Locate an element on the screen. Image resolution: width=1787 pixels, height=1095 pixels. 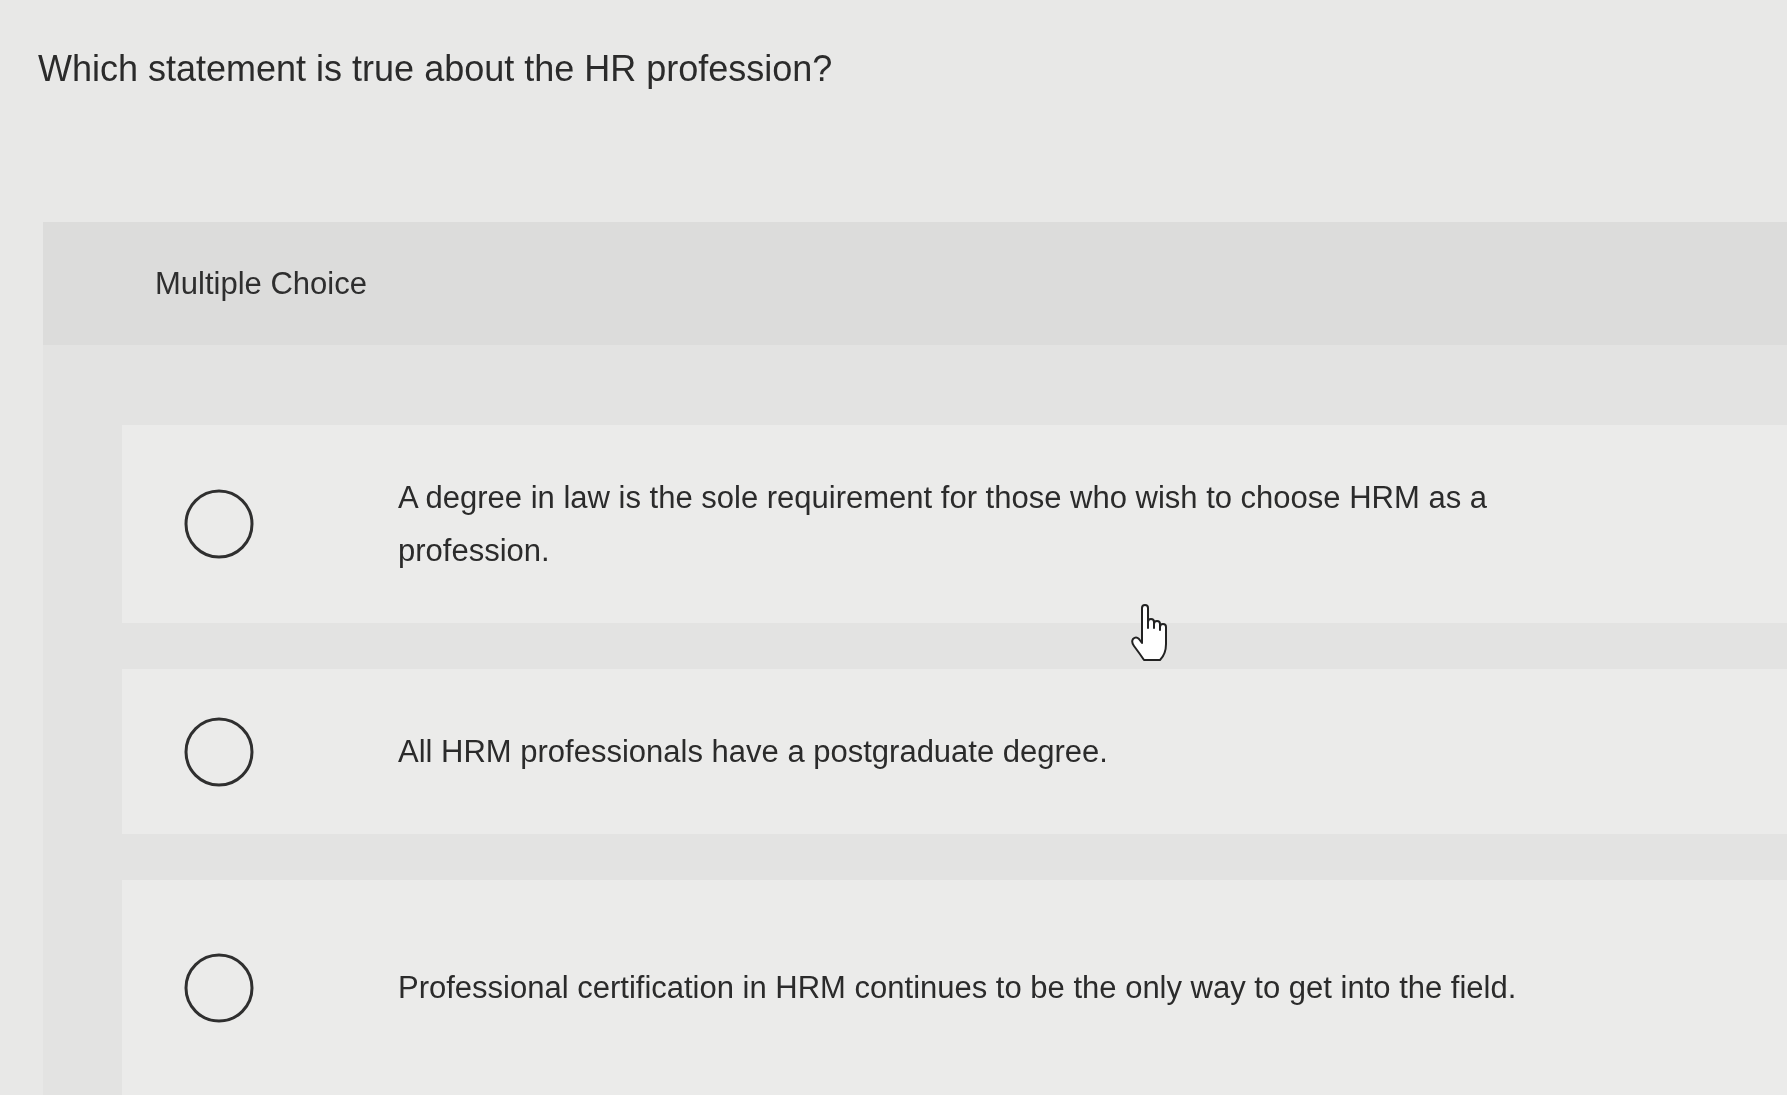
question-type-label: Multiple Choice is located at coordinates (261, 283).